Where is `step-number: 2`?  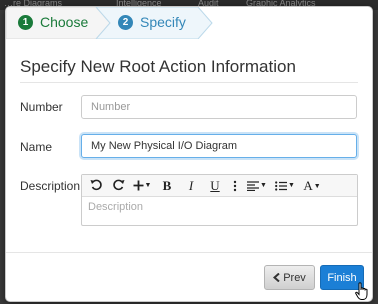
step-number: 2 is located at coordinates (125, 22).